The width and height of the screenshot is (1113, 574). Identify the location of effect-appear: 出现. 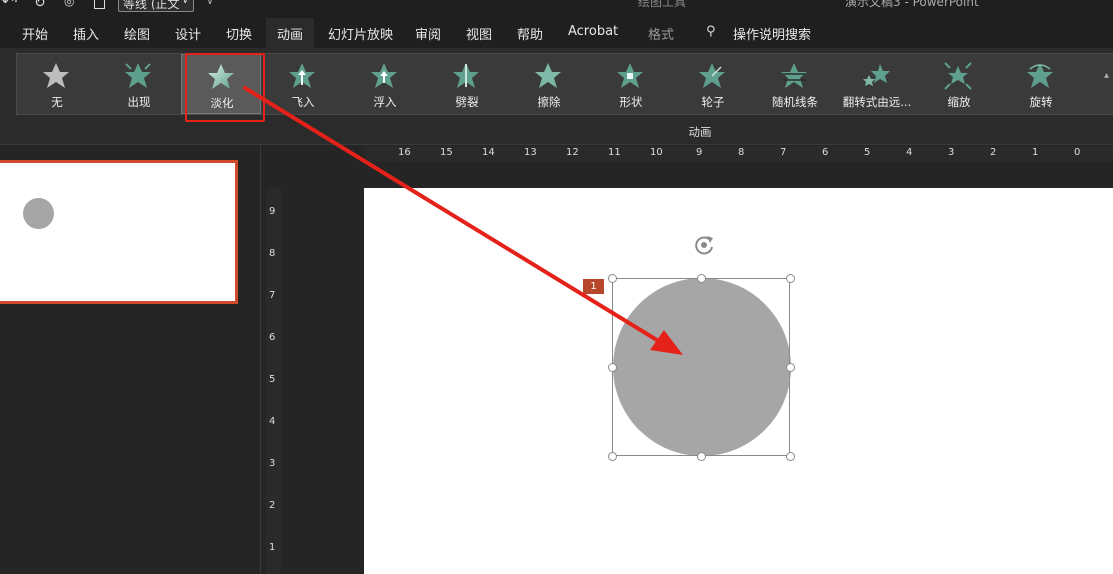
(139, 84).